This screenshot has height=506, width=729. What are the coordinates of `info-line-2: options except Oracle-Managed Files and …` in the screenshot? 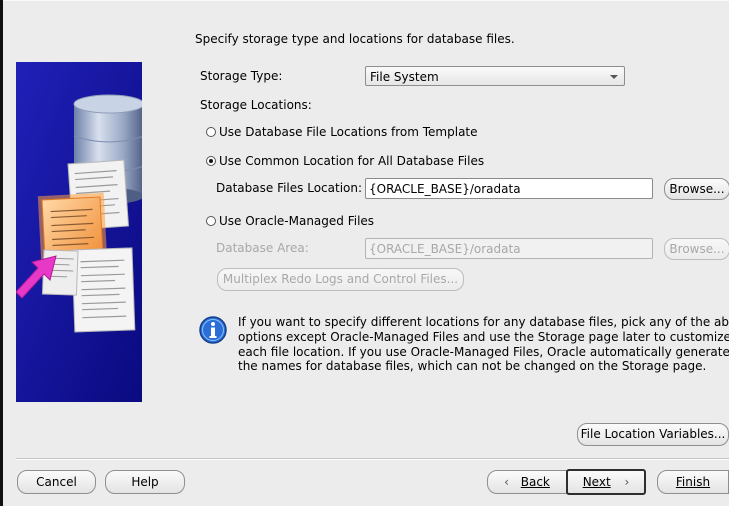 It's located at (483, 337).